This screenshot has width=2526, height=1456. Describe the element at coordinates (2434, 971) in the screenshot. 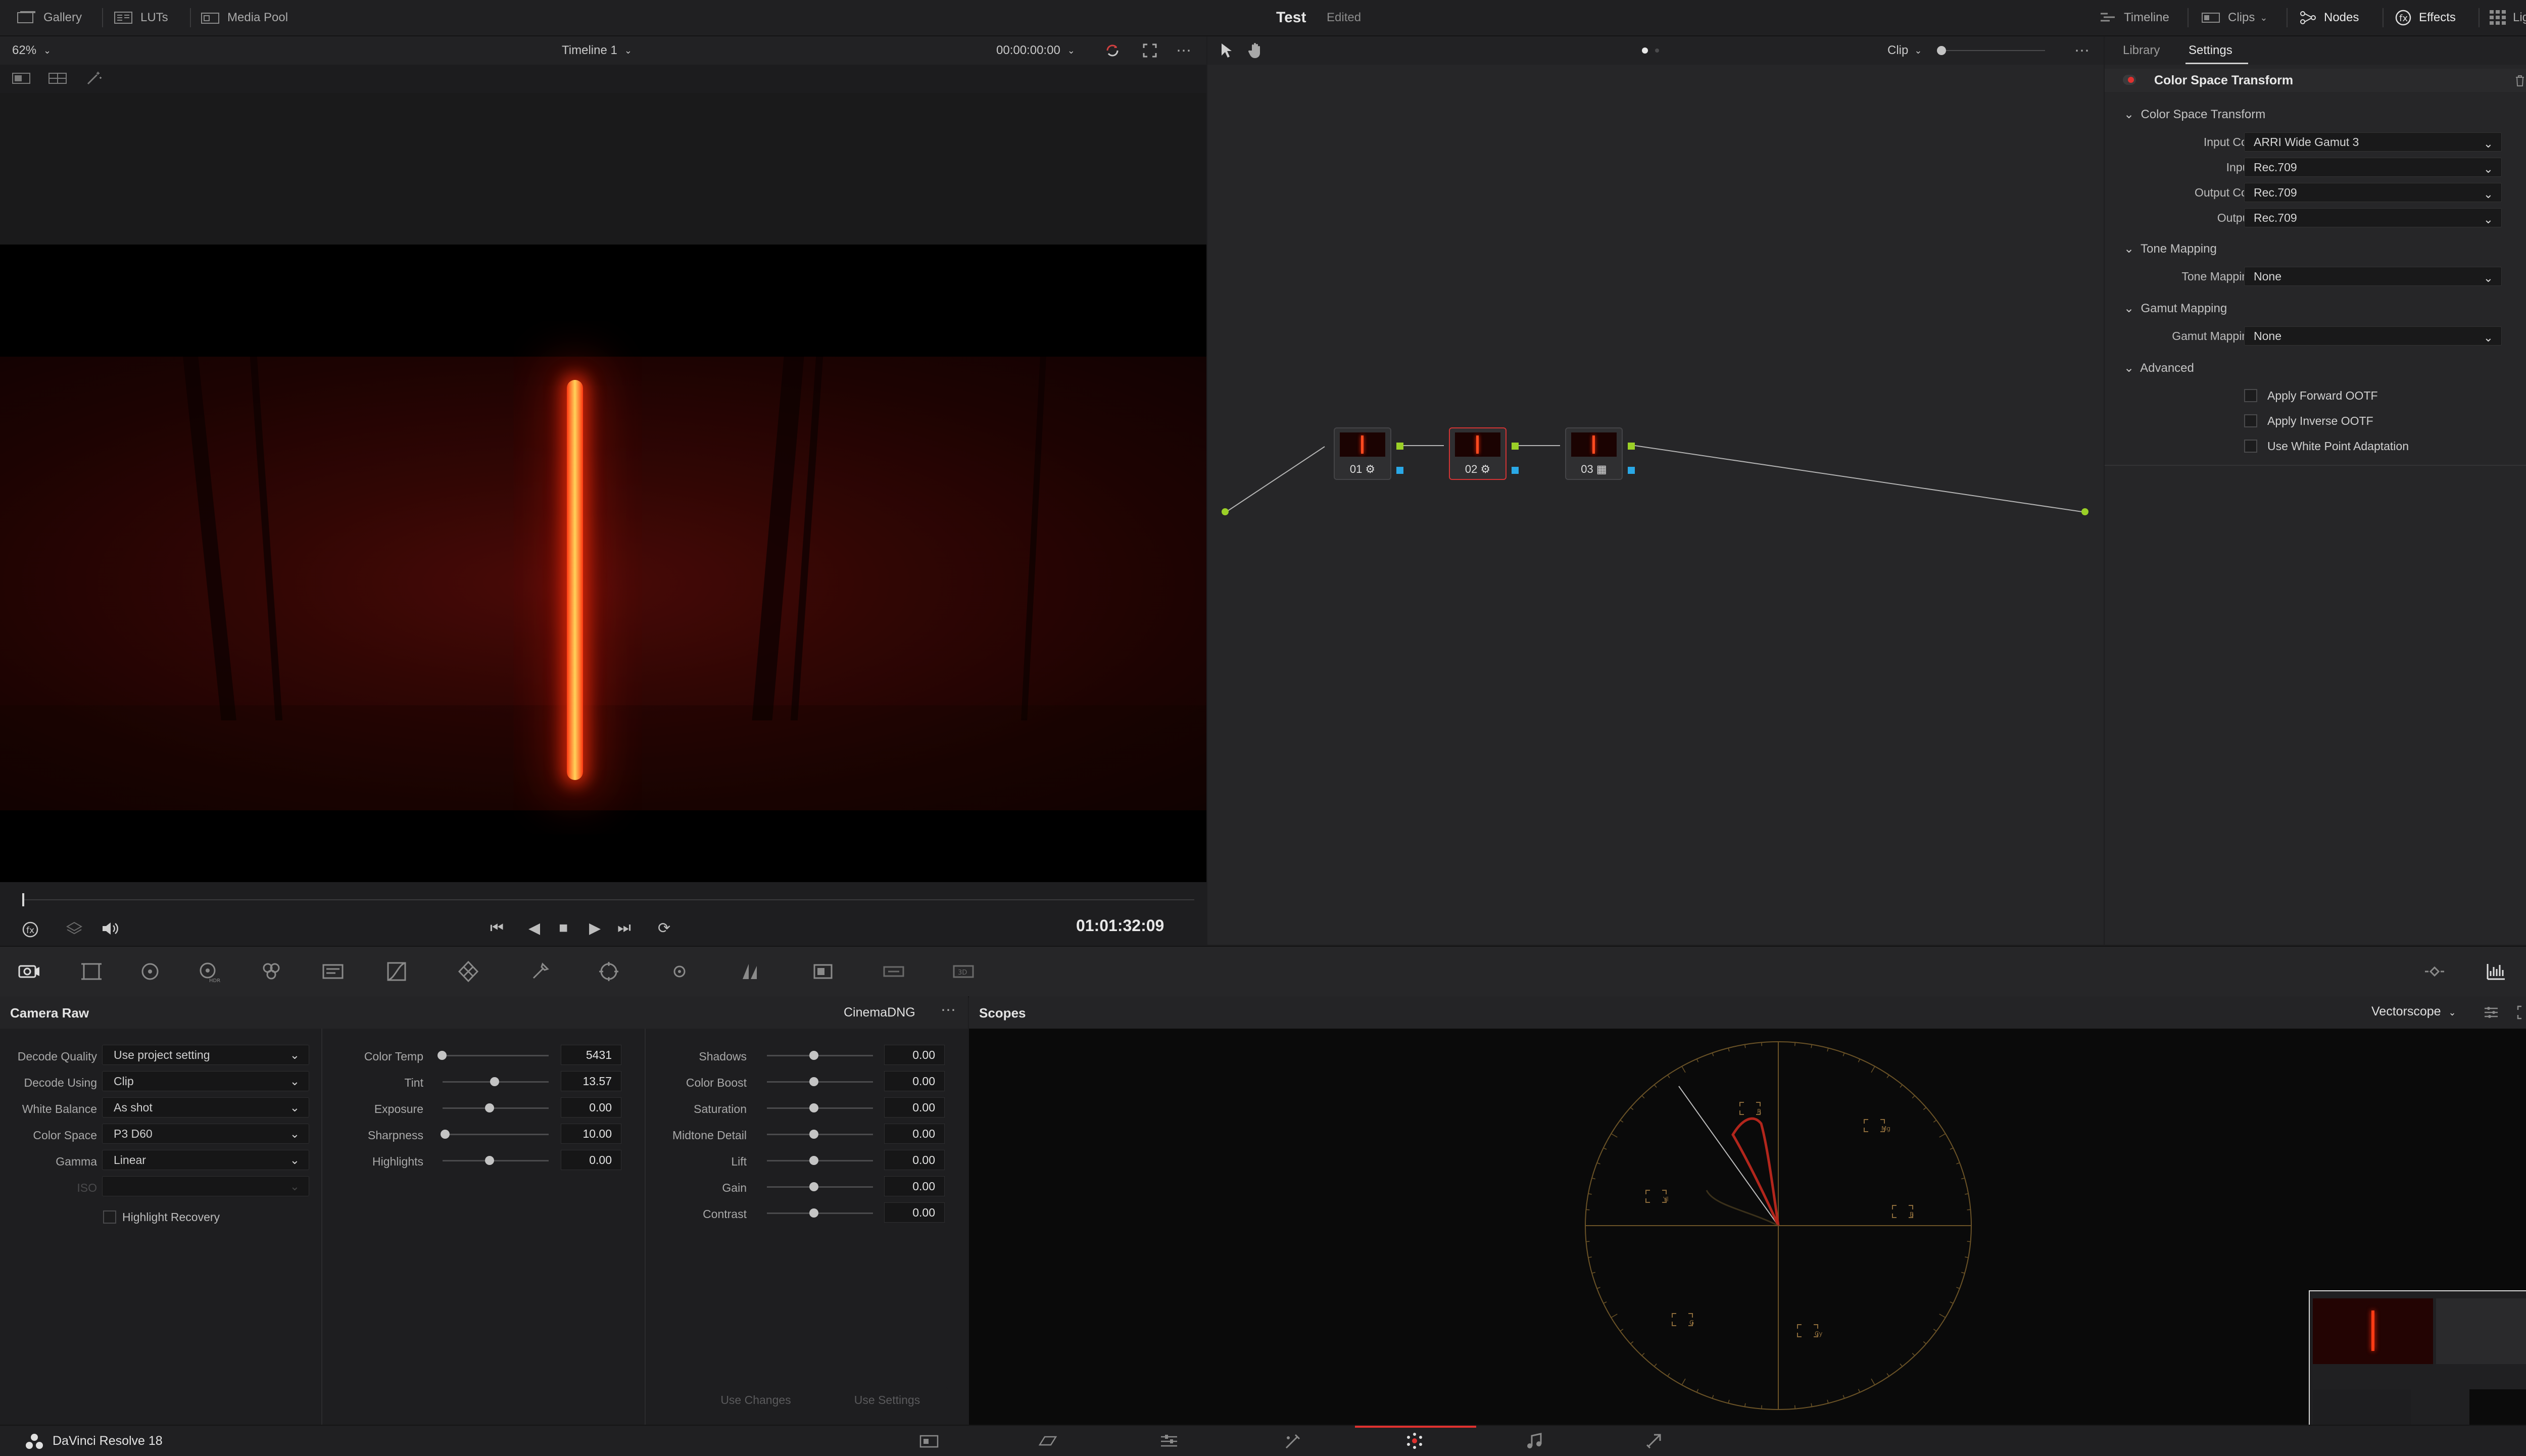

I see `keyframes-icon` at that location.